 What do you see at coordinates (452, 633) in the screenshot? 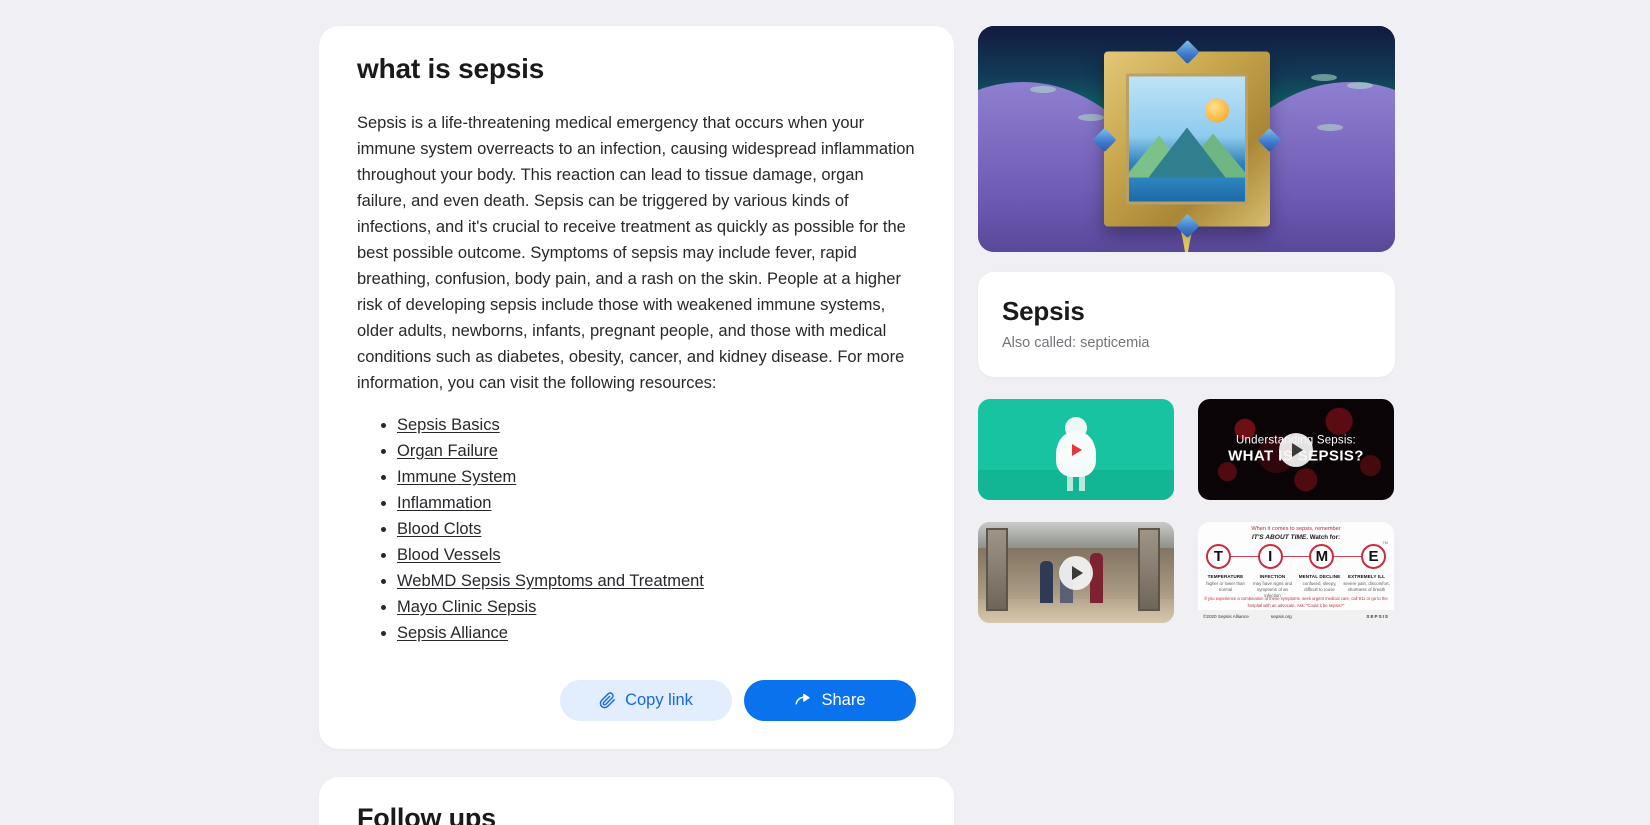
I see `resource-link: Sepsis Alliance` at bounding box center [452, 633].